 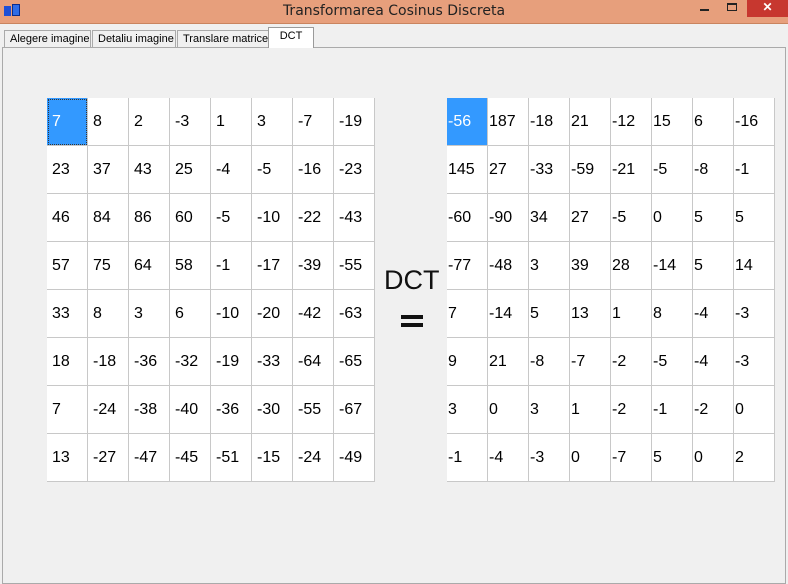 I want to click on matrix-cell: 187, so click(x=508, y=122).